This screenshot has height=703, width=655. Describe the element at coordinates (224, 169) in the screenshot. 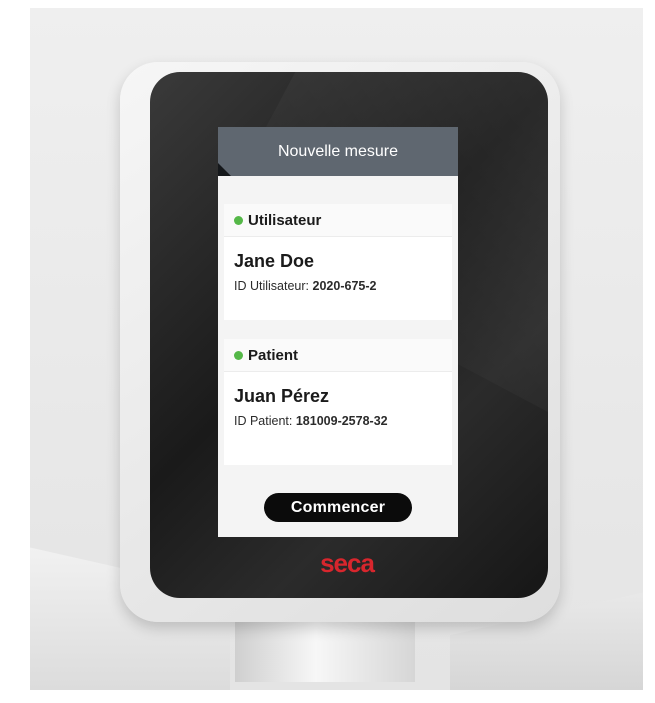

I see `header-corner-notch` at that location.